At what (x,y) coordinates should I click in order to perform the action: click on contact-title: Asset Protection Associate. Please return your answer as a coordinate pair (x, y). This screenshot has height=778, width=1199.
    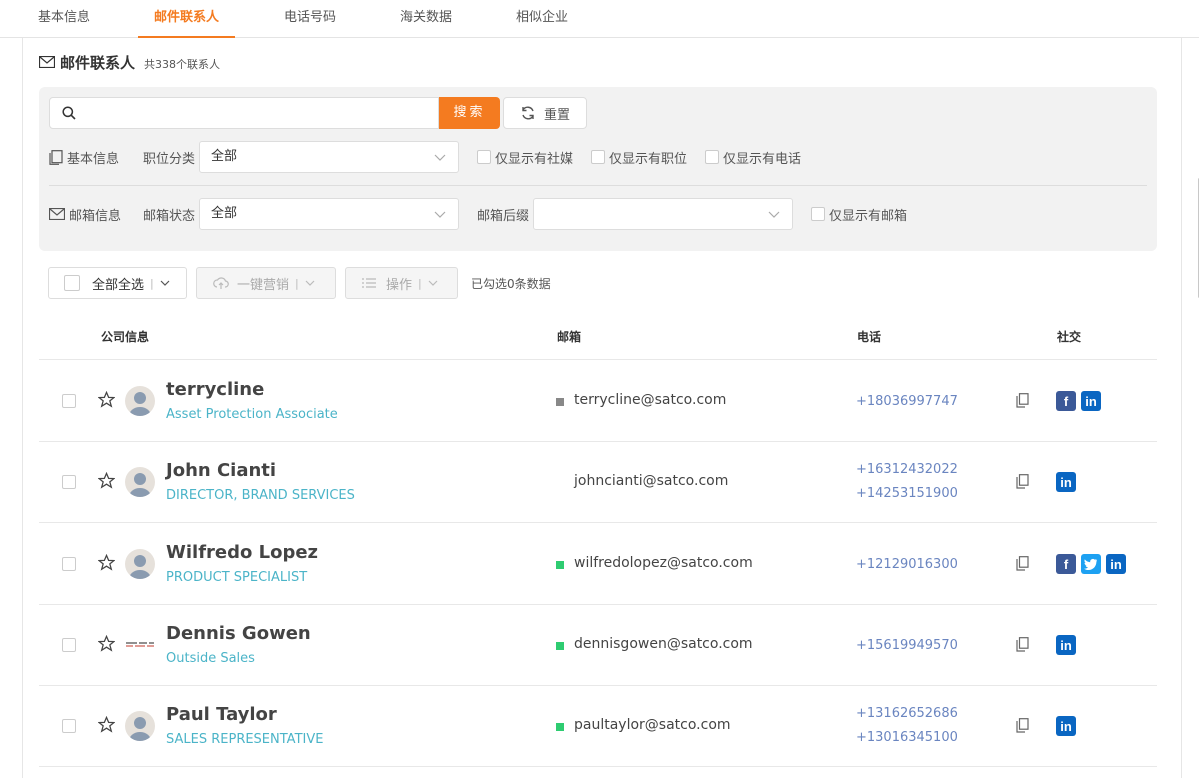
    Looking at the image, I should click on (252, 414).